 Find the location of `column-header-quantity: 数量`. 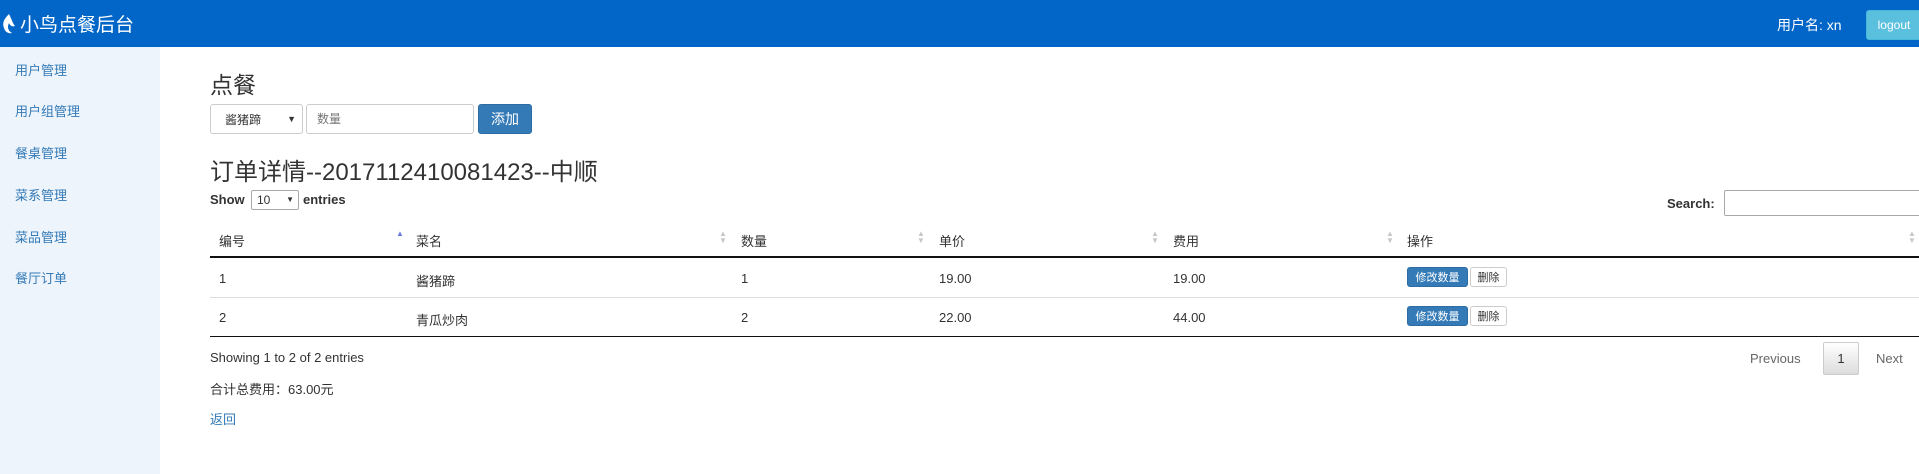

column-header-quantity: 数量 is located at coordinates (754, 240).